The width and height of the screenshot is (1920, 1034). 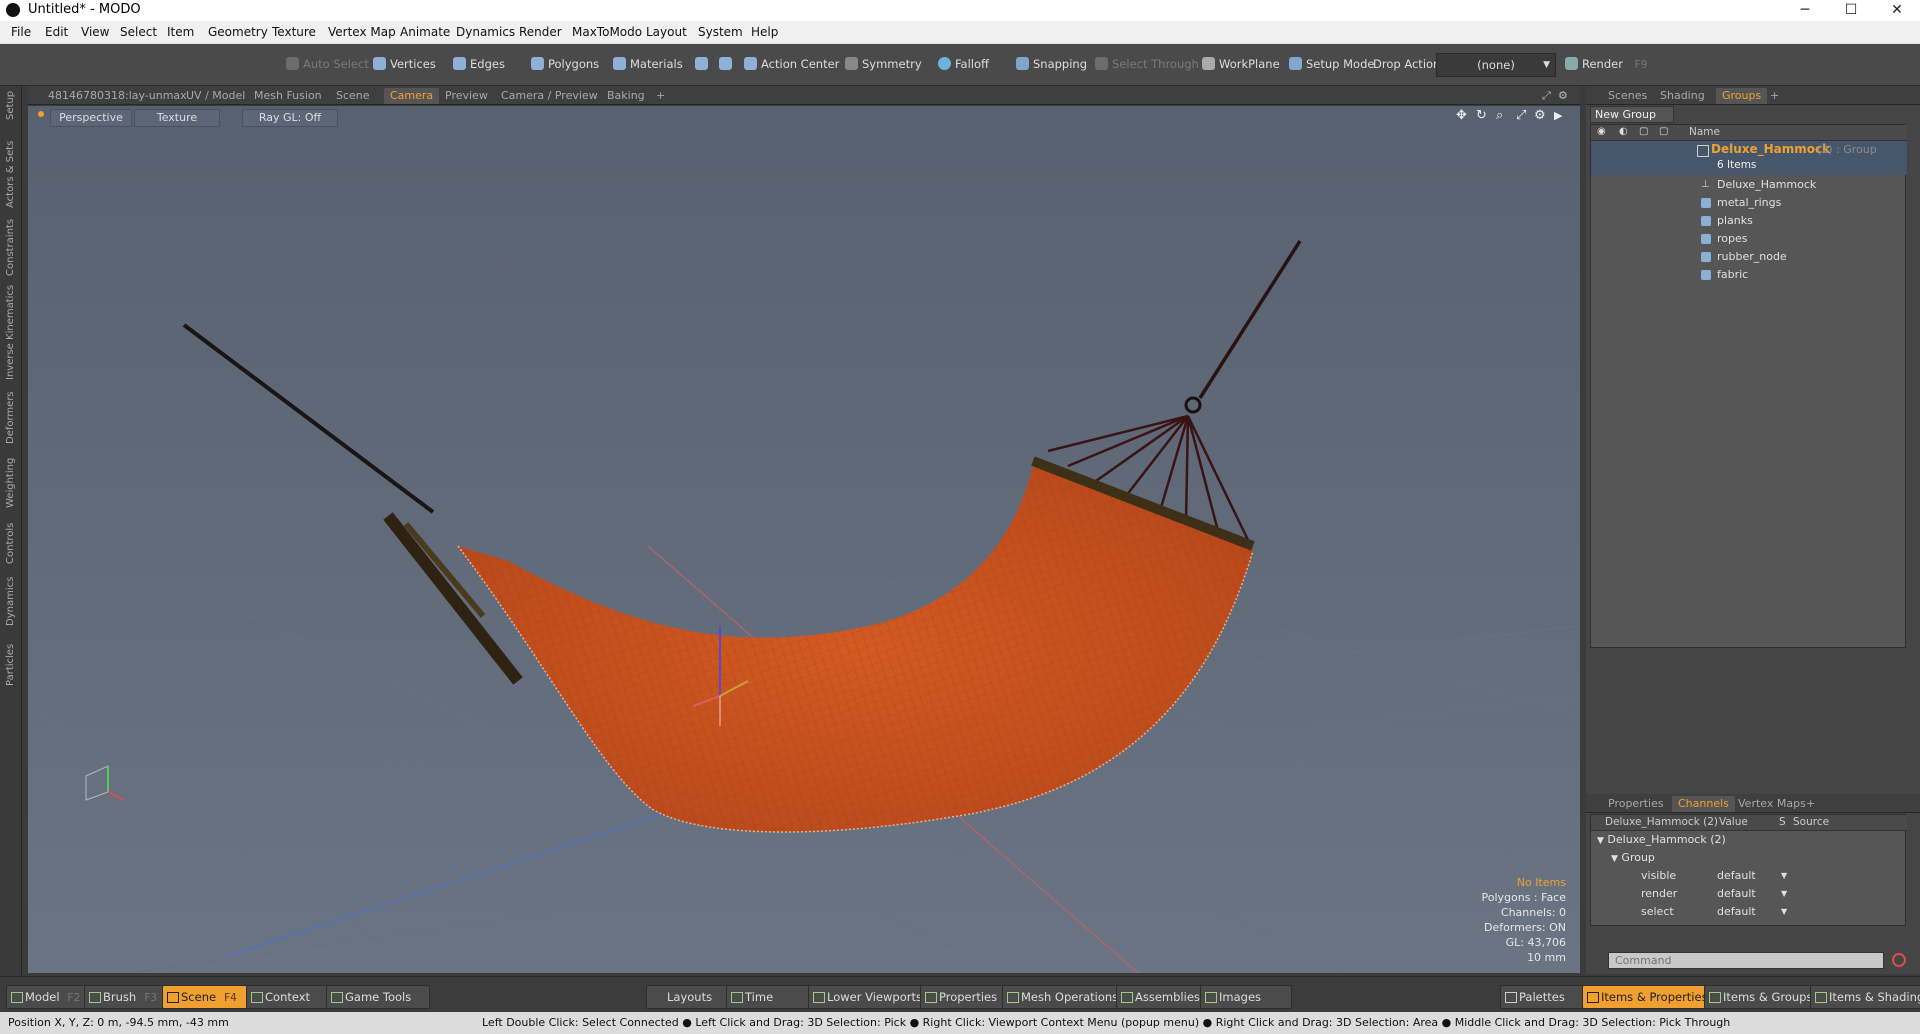 What do you see at coordinates (485, 32) in the screenshot?
I see `menu-dynamics: Dynamics` at bounding box center [485, 32].